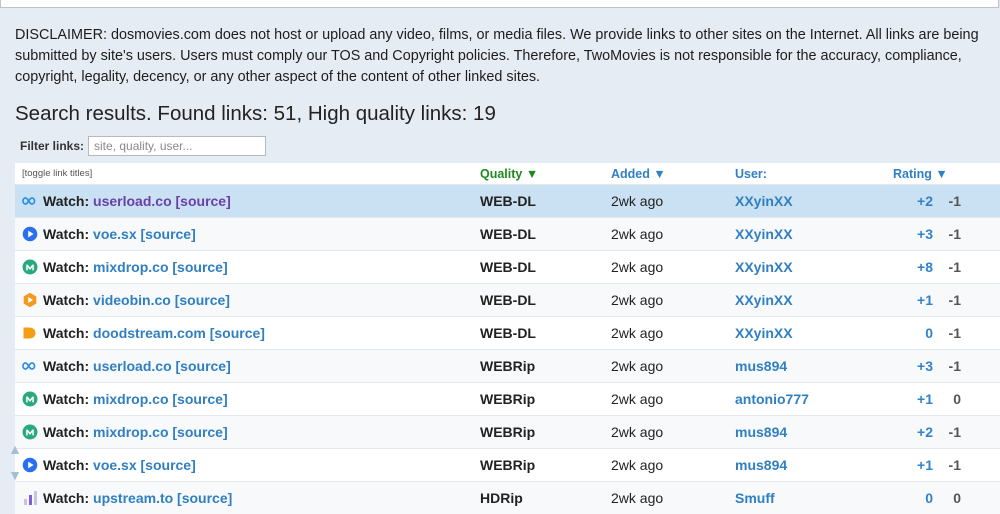 The image size is (1000, 514). I want to click on link-title-cell: Watch: doodstream.com [source], so click(247, 333).